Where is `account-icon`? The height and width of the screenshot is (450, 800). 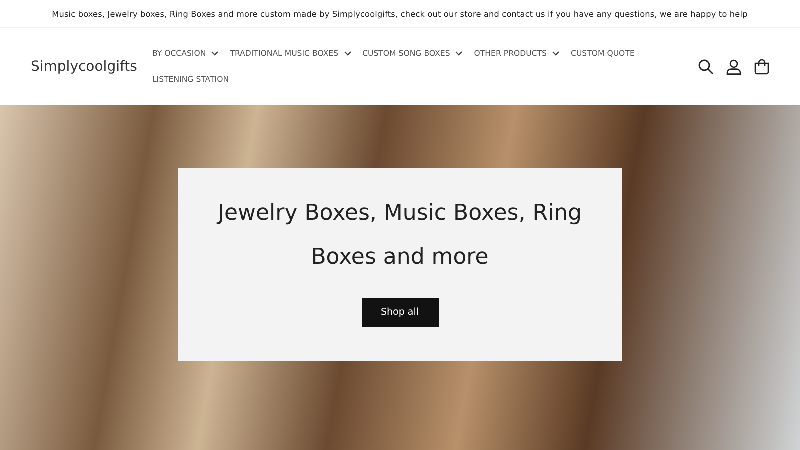
account-icon is located at coordinates (734, 66).